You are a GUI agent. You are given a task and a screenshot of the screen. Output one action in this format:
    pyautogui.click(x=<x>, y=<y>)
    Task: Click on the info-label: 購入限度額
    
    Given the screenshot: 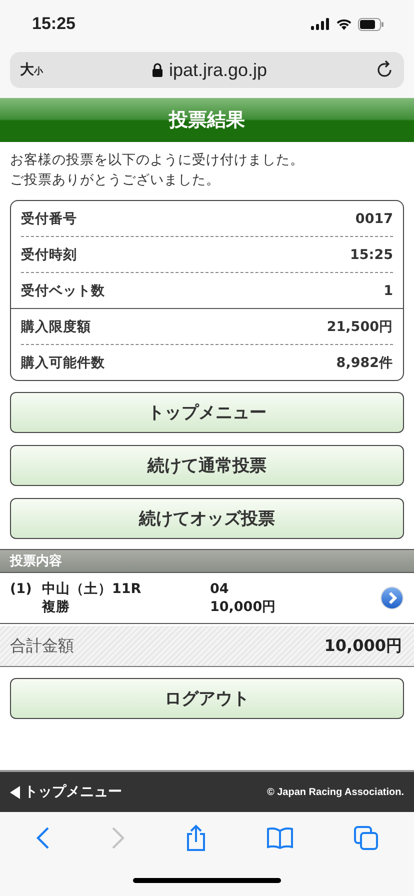 What is the action you would take?
    pyautogui.click(x=56, y=327)
    